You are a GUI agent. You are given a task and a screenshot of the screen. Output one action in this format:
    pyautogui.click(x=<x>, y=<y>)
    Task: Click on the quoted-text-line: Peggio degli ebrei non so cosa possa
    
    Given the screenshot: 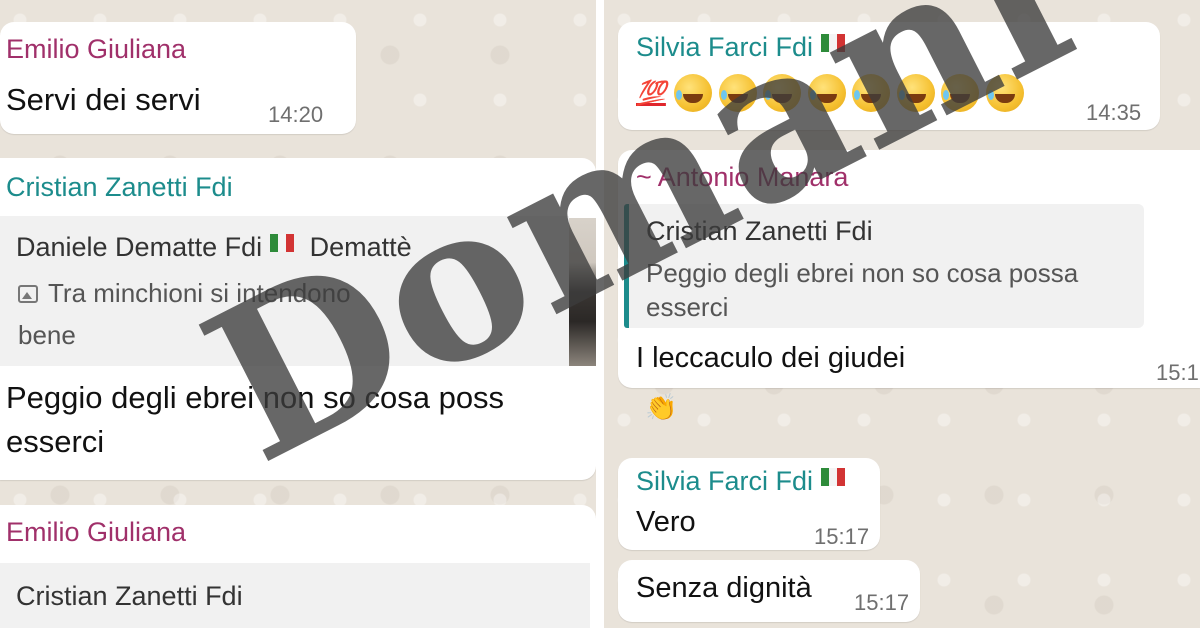 What is the action you would take?
    pyautogui.click(x=862, y=273)
    